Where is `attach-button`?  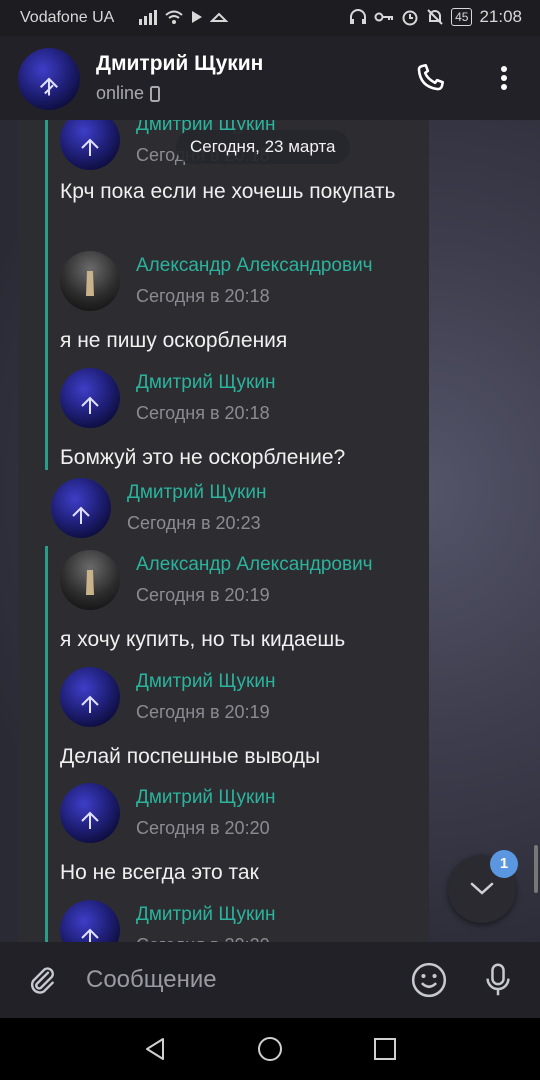 attach-button is located at coordinates (42, 980).